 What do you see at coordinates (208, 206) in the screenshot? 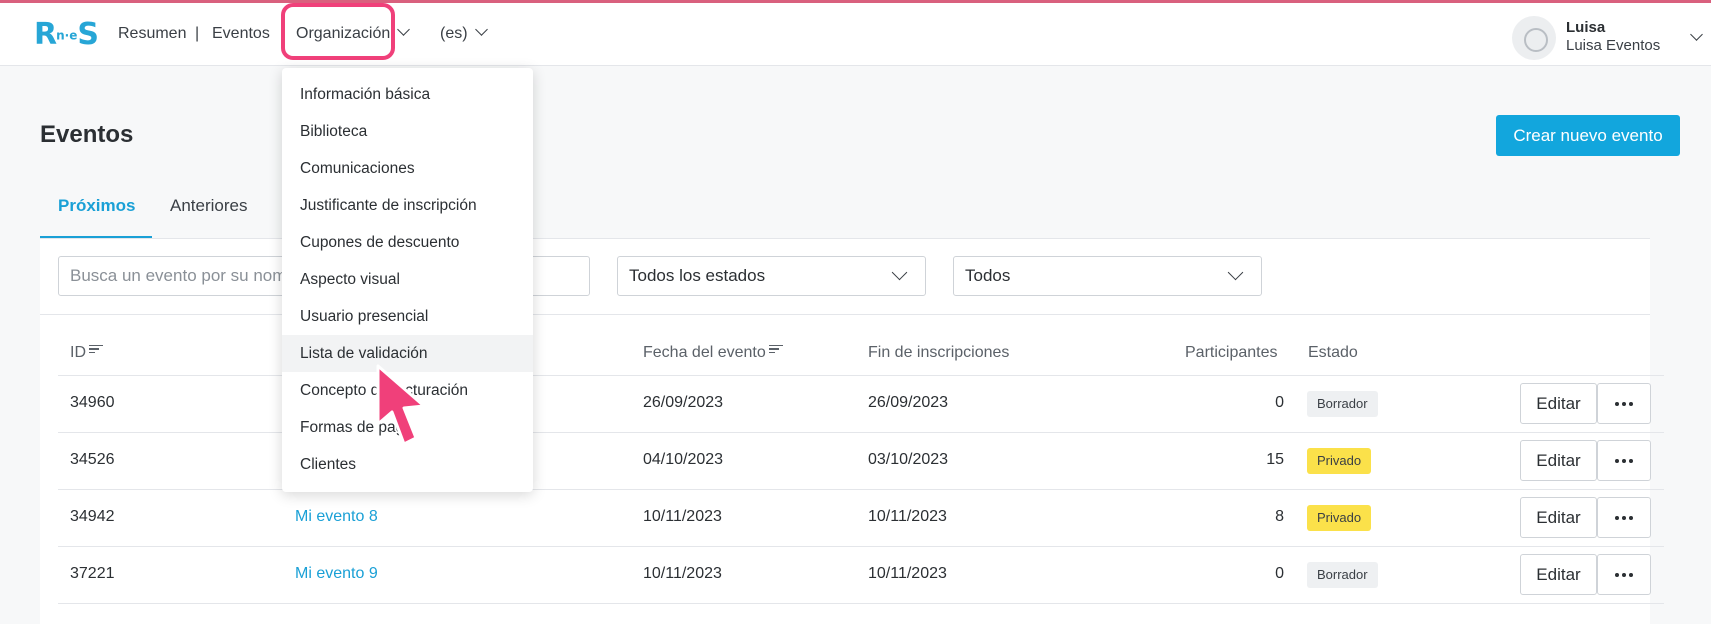
I see `tab-anteriores: Anteriores` at bounding box center [208, 206].